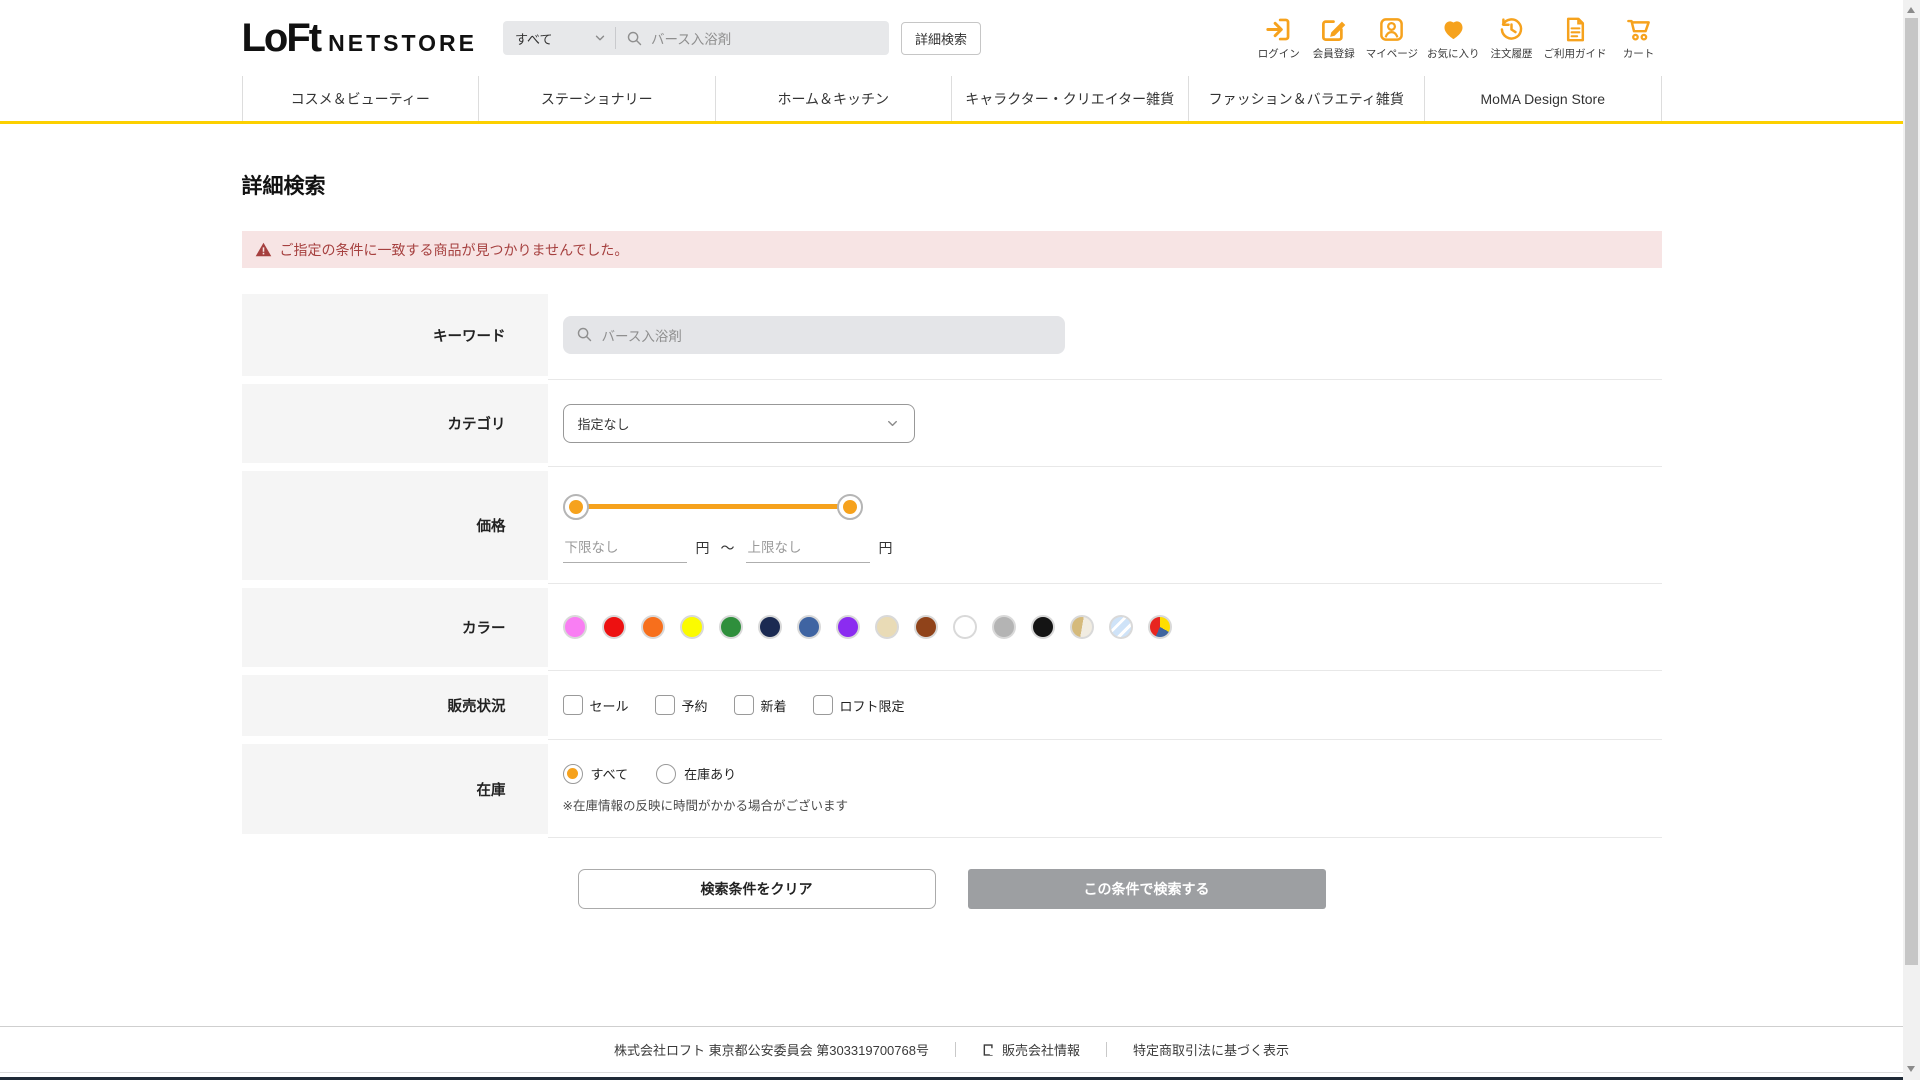  I want to click on favorites-label: お気に入り, so click(1453, 53).